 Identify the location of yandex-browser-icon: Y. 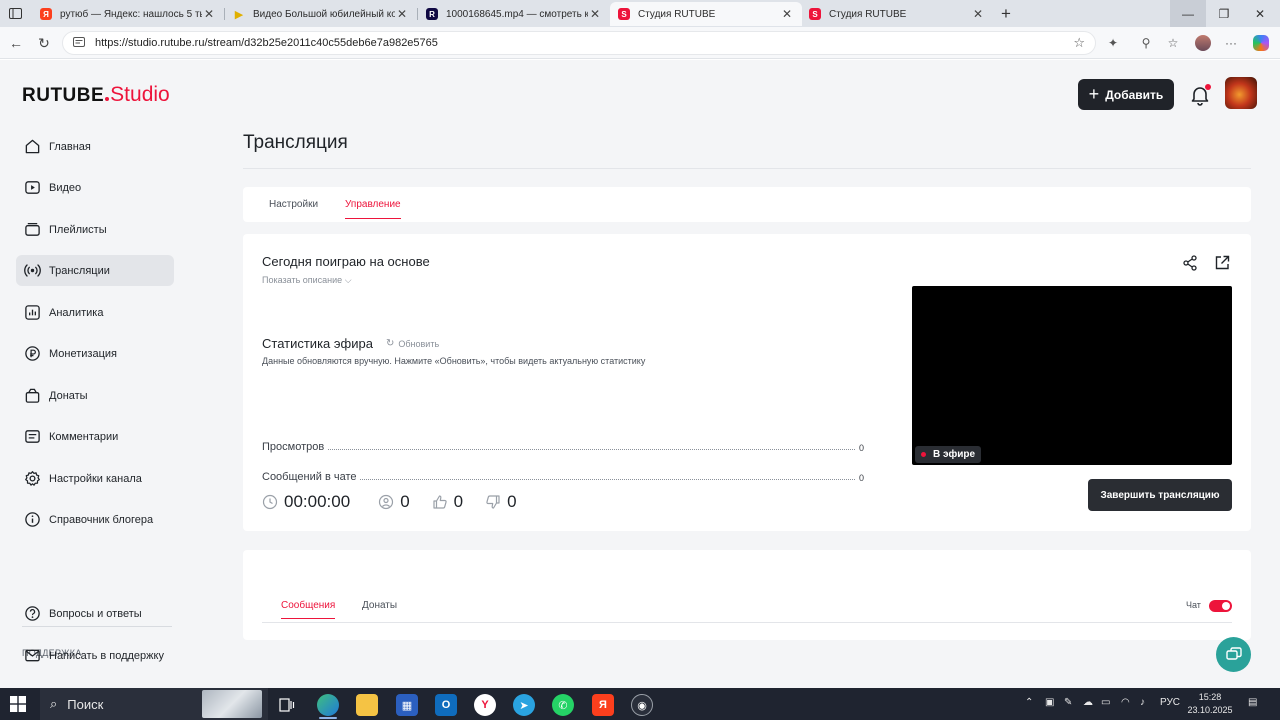
(485, 705).